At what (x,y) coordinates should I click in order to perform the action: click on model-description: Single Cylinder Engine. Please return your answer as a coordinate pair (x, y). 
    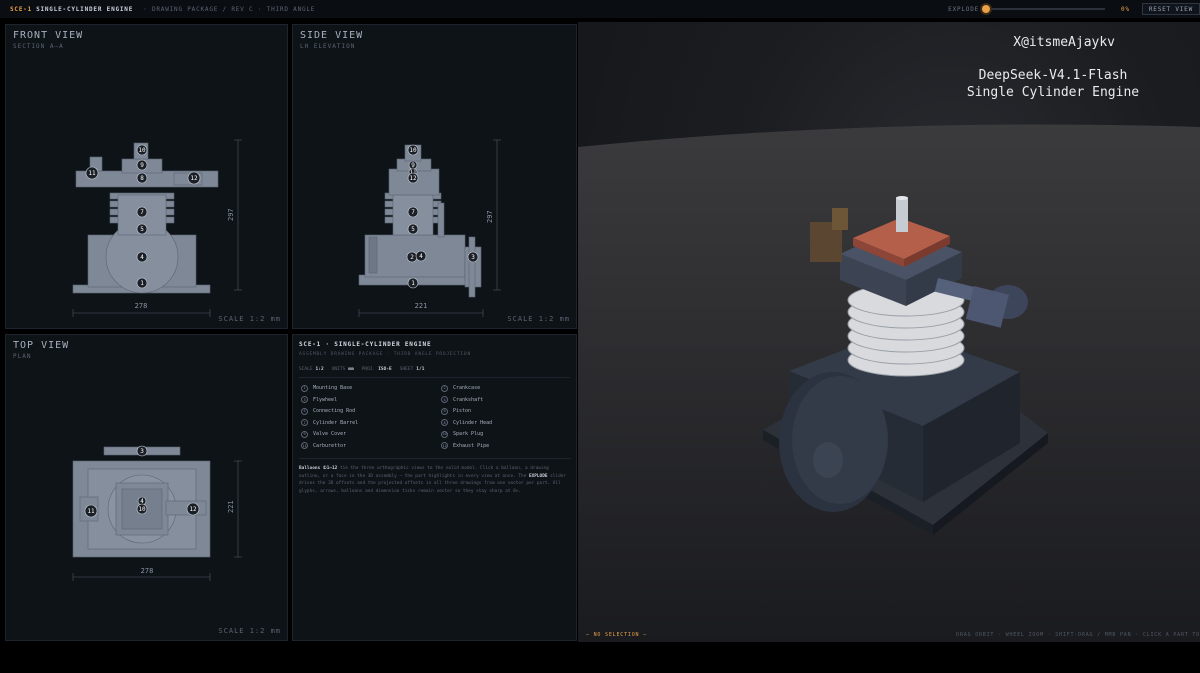
    Looking at the image, I should click on (1053, 92).